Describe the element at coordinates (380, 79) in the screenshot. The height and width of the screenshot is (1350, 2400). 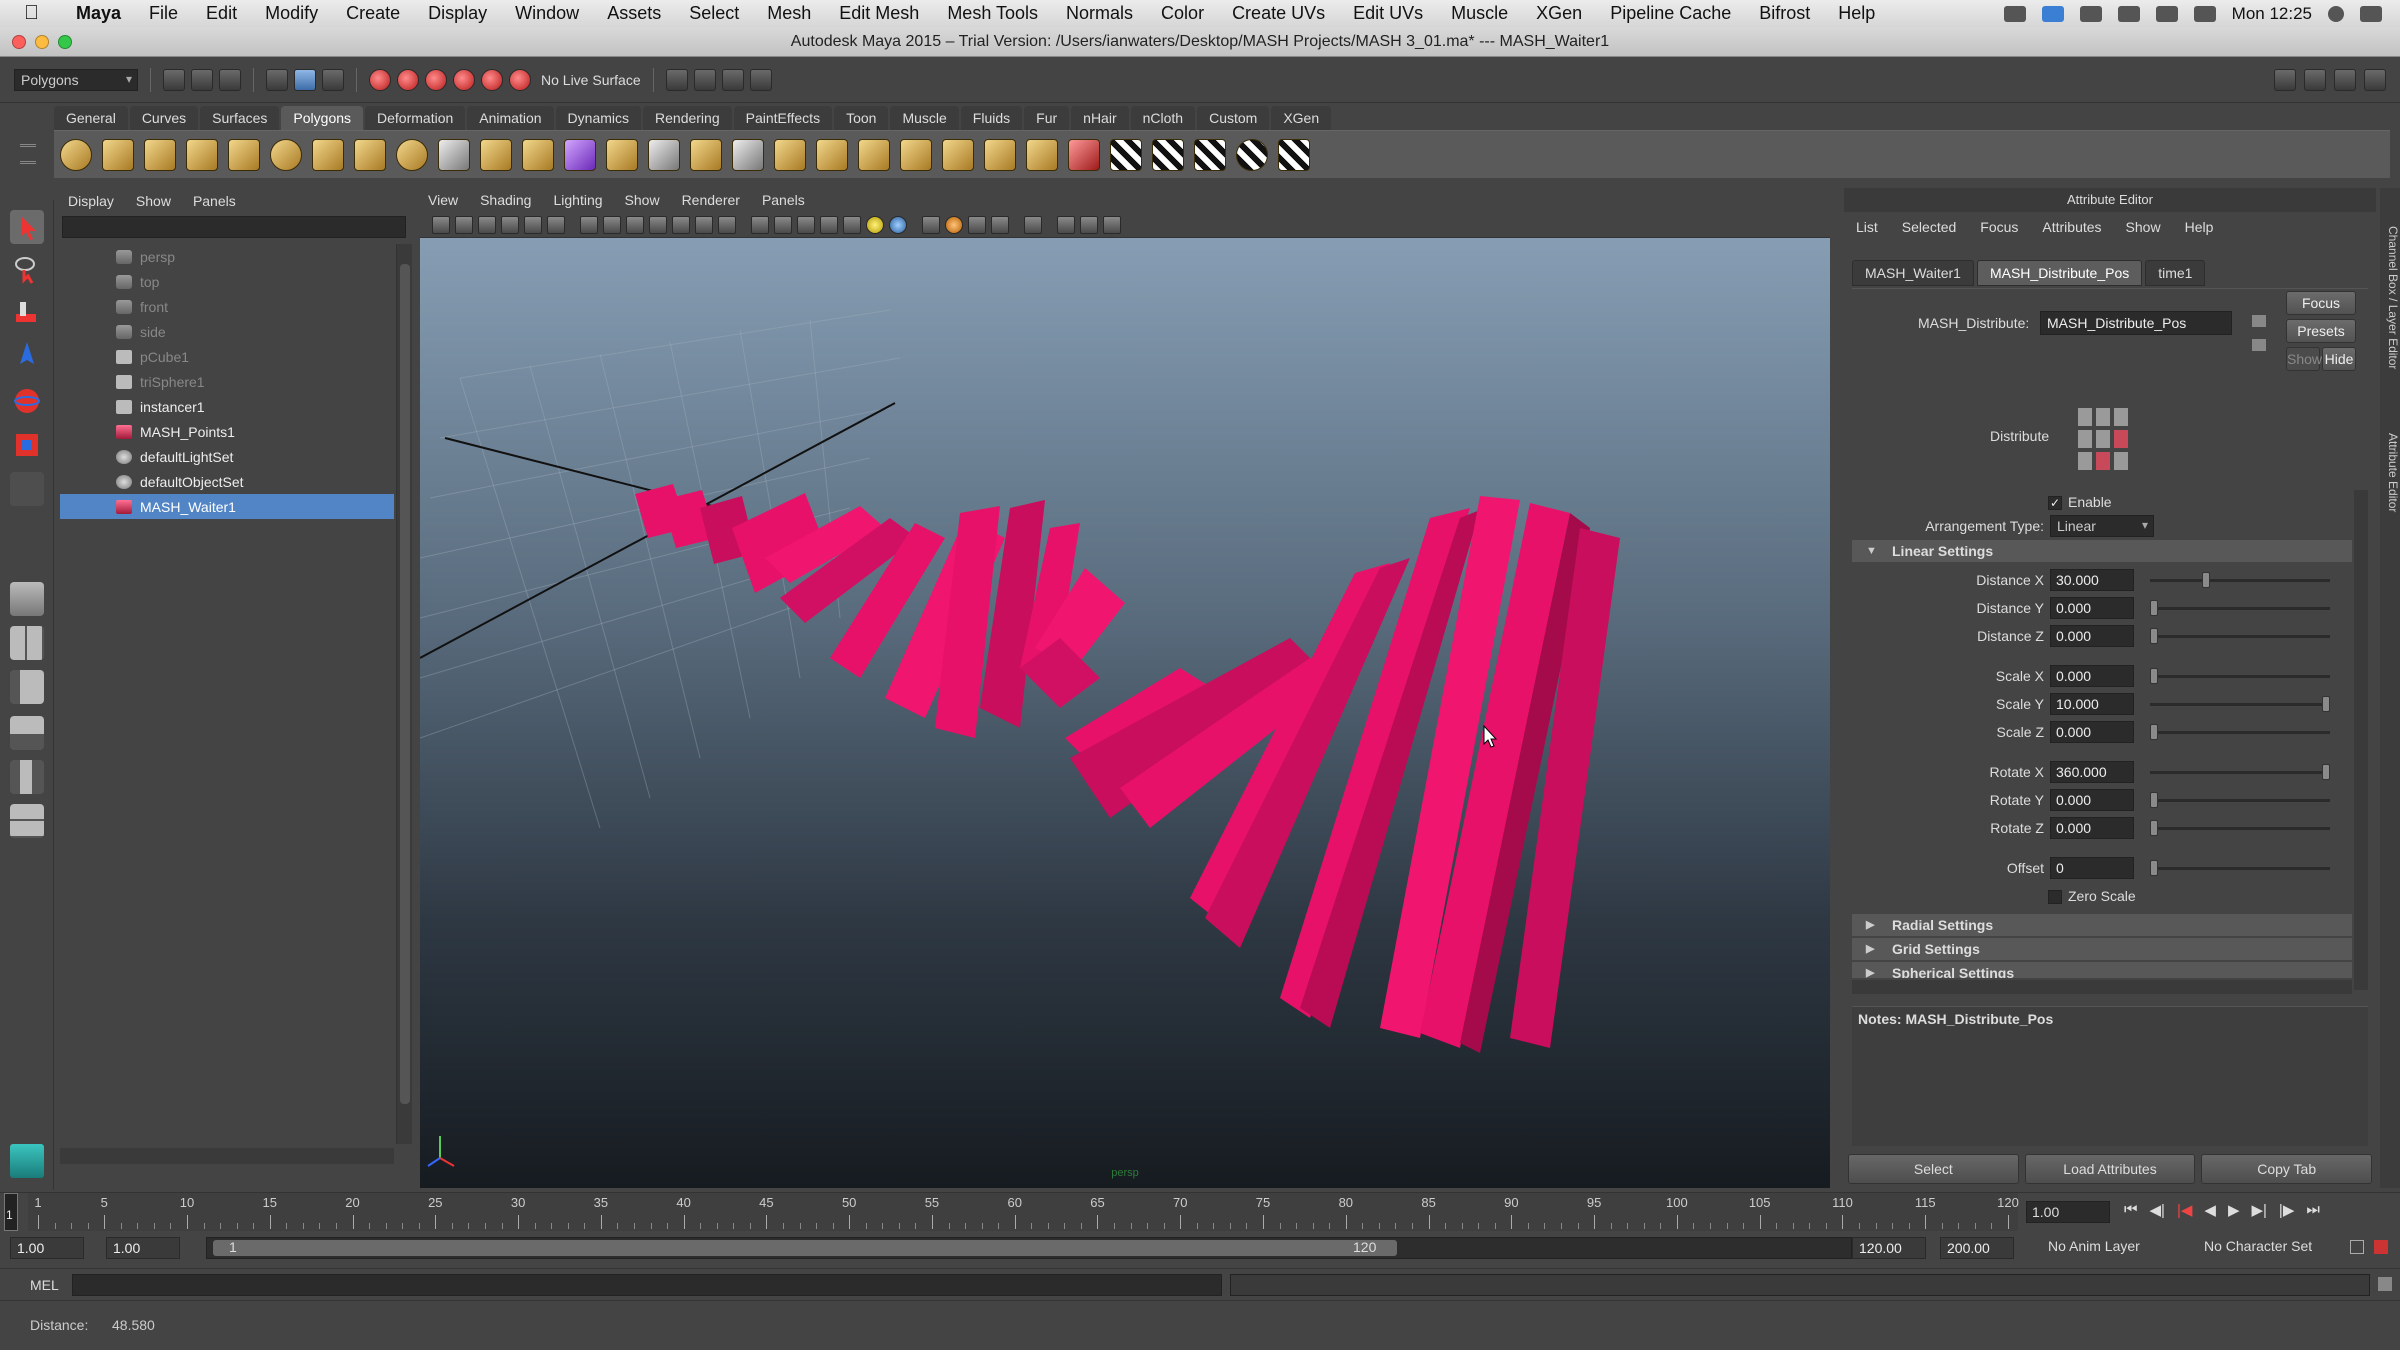
I see `snap-grid-icon` at that location.